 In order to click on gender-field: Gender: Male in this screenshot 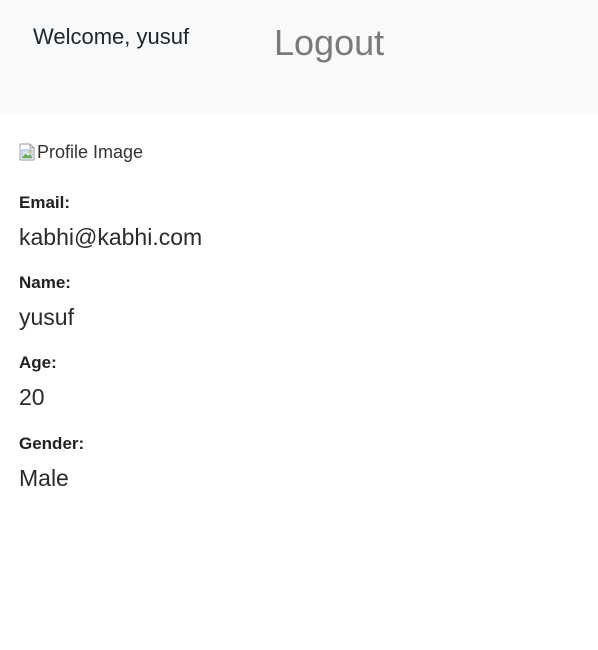, I will do `click(51, 463)`.